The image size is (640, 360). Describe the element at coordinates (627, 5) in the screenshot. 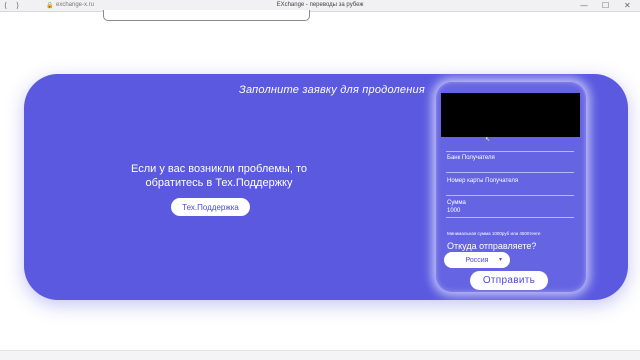

I see `close-icon: ✕` at that location.